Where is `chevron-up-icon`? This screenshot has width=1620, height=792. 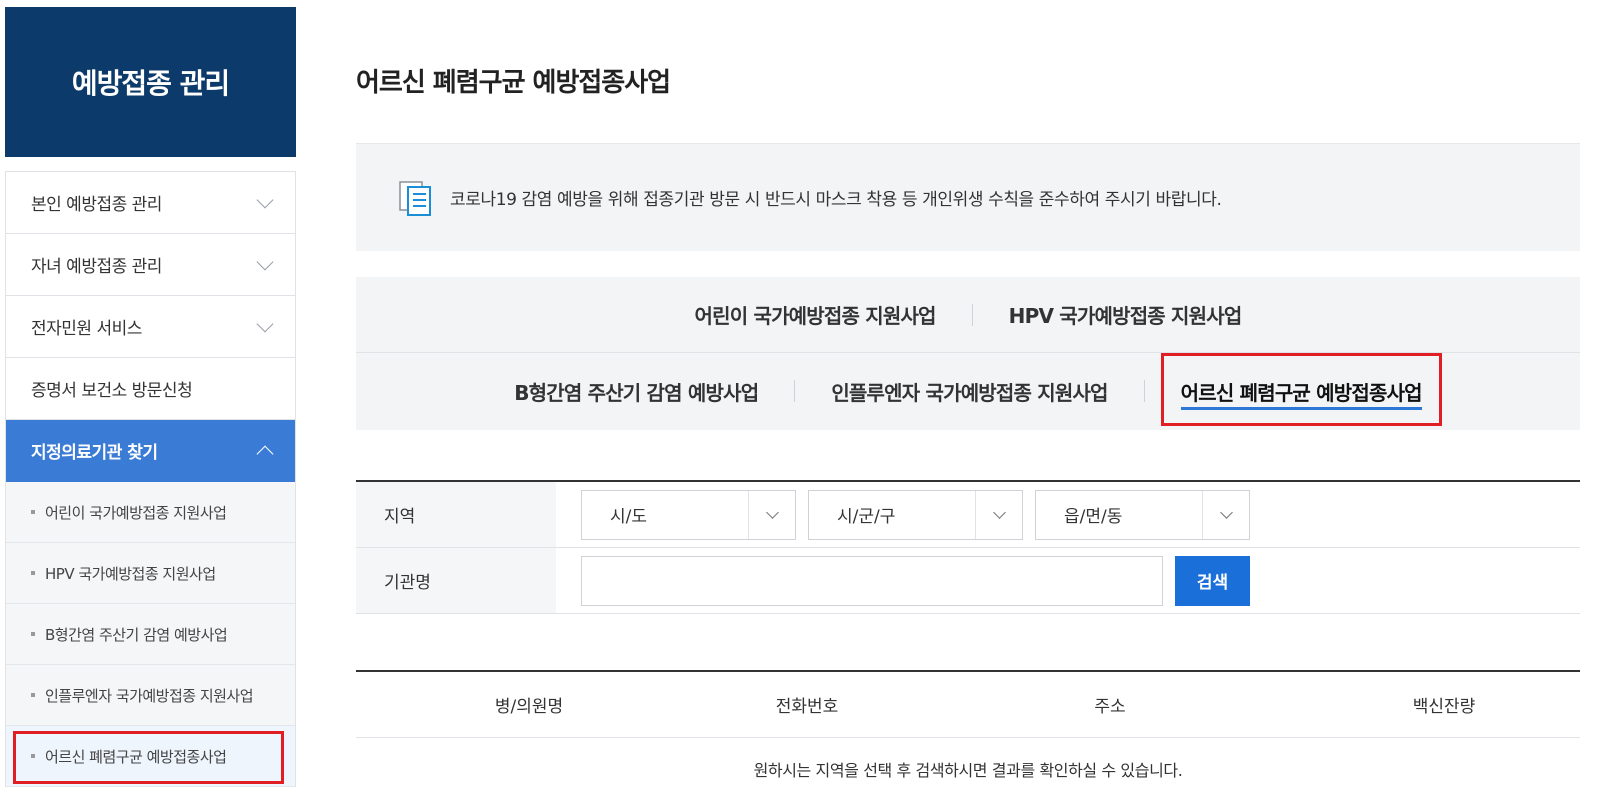 chevron-up-icon is located at coordinates (265, 453).